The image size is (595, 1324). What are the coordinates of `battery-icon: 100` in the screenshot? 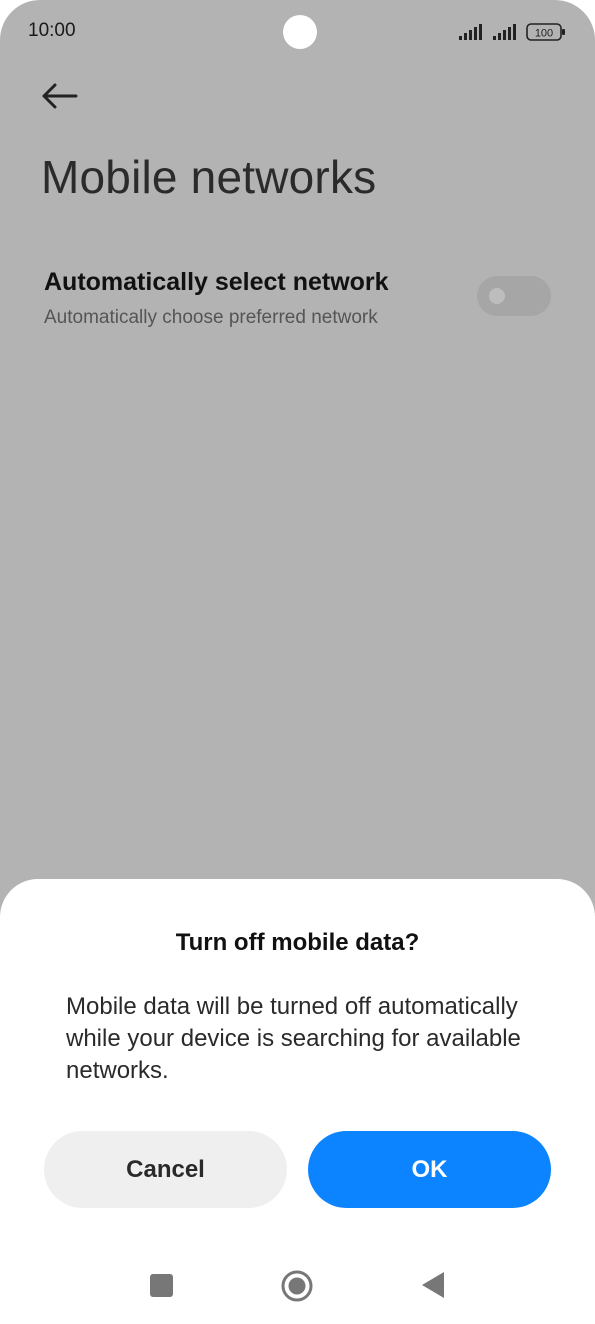 It's located at (545, 32).